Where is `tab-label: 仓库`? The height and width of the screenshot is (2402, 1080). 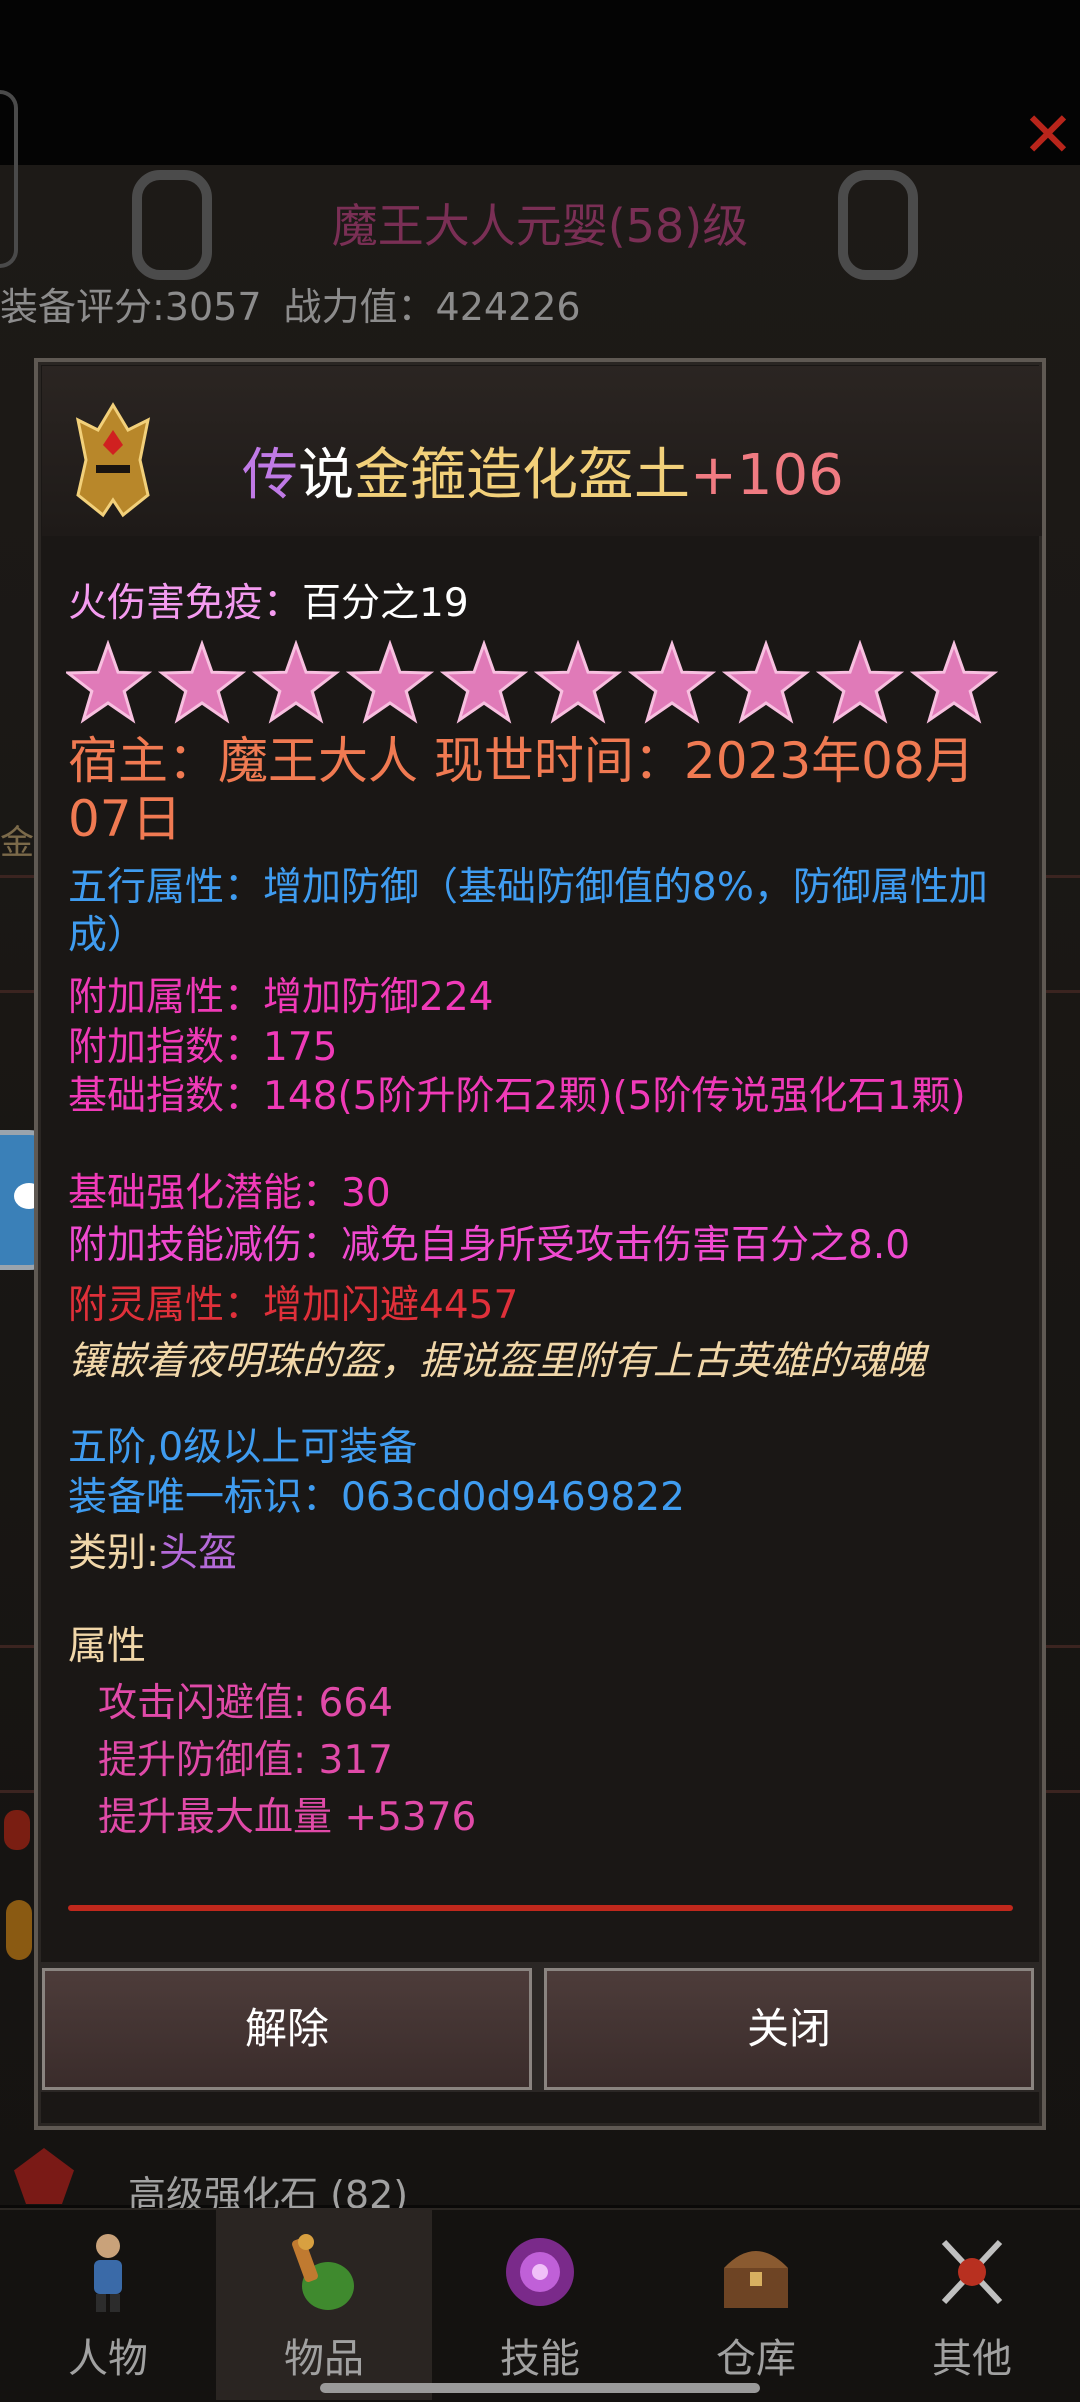
tab-label: 仓库 is located at coordinates (756, 2359).